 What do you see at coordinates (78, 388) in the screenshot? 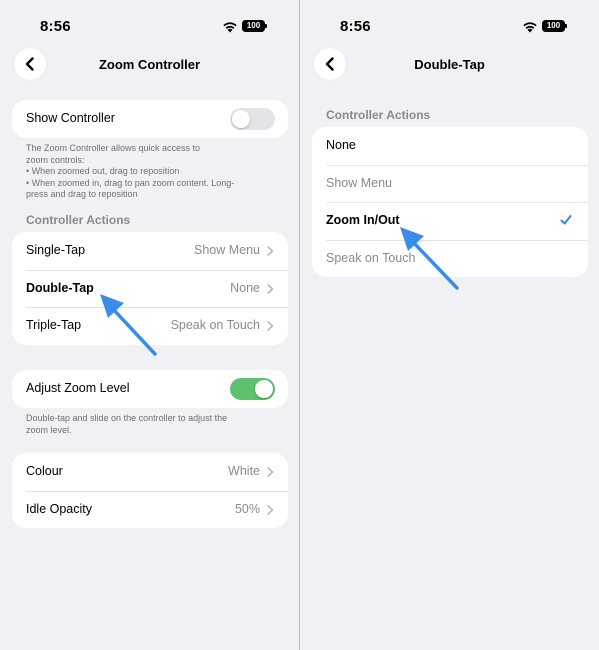
I see `adjust-zoom-label: Adjust Zoom Level` at bounding box center [78, 388].